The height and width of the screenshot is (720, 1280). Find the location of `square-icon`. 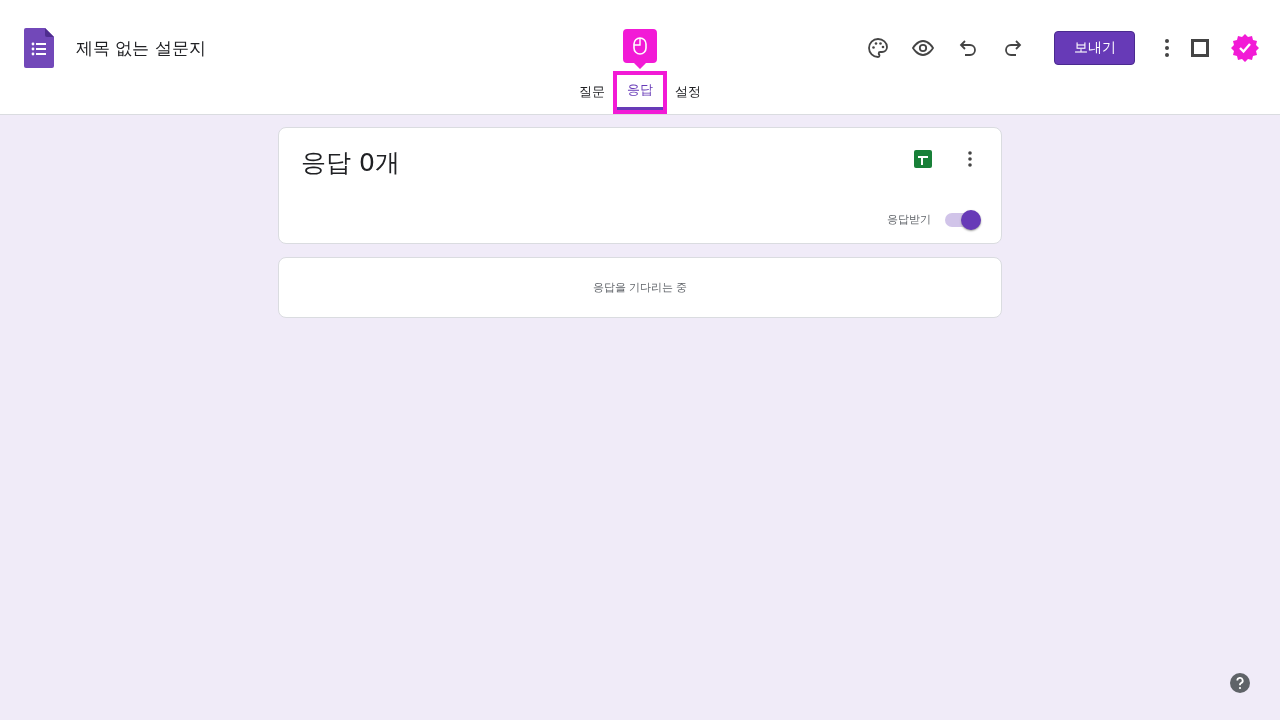

square-icon is located at coordinates (1200, 48).